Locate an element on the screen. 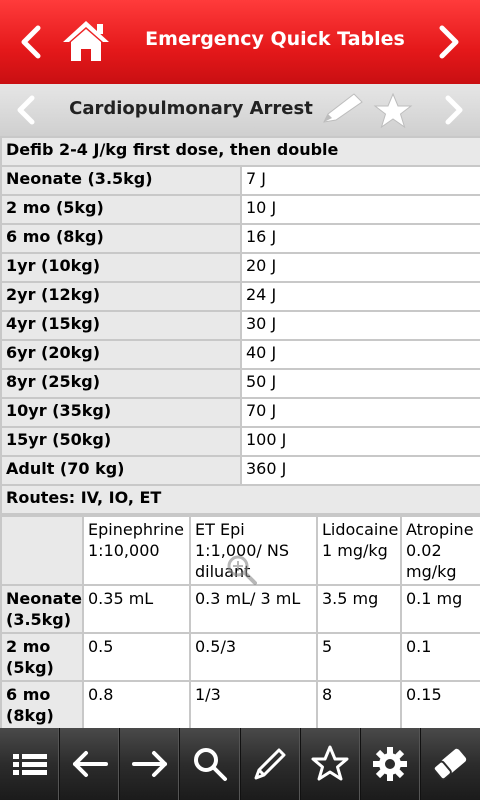 The image size is (480, 800). table-cell: 0.1 is located at coordinates (440, 657).